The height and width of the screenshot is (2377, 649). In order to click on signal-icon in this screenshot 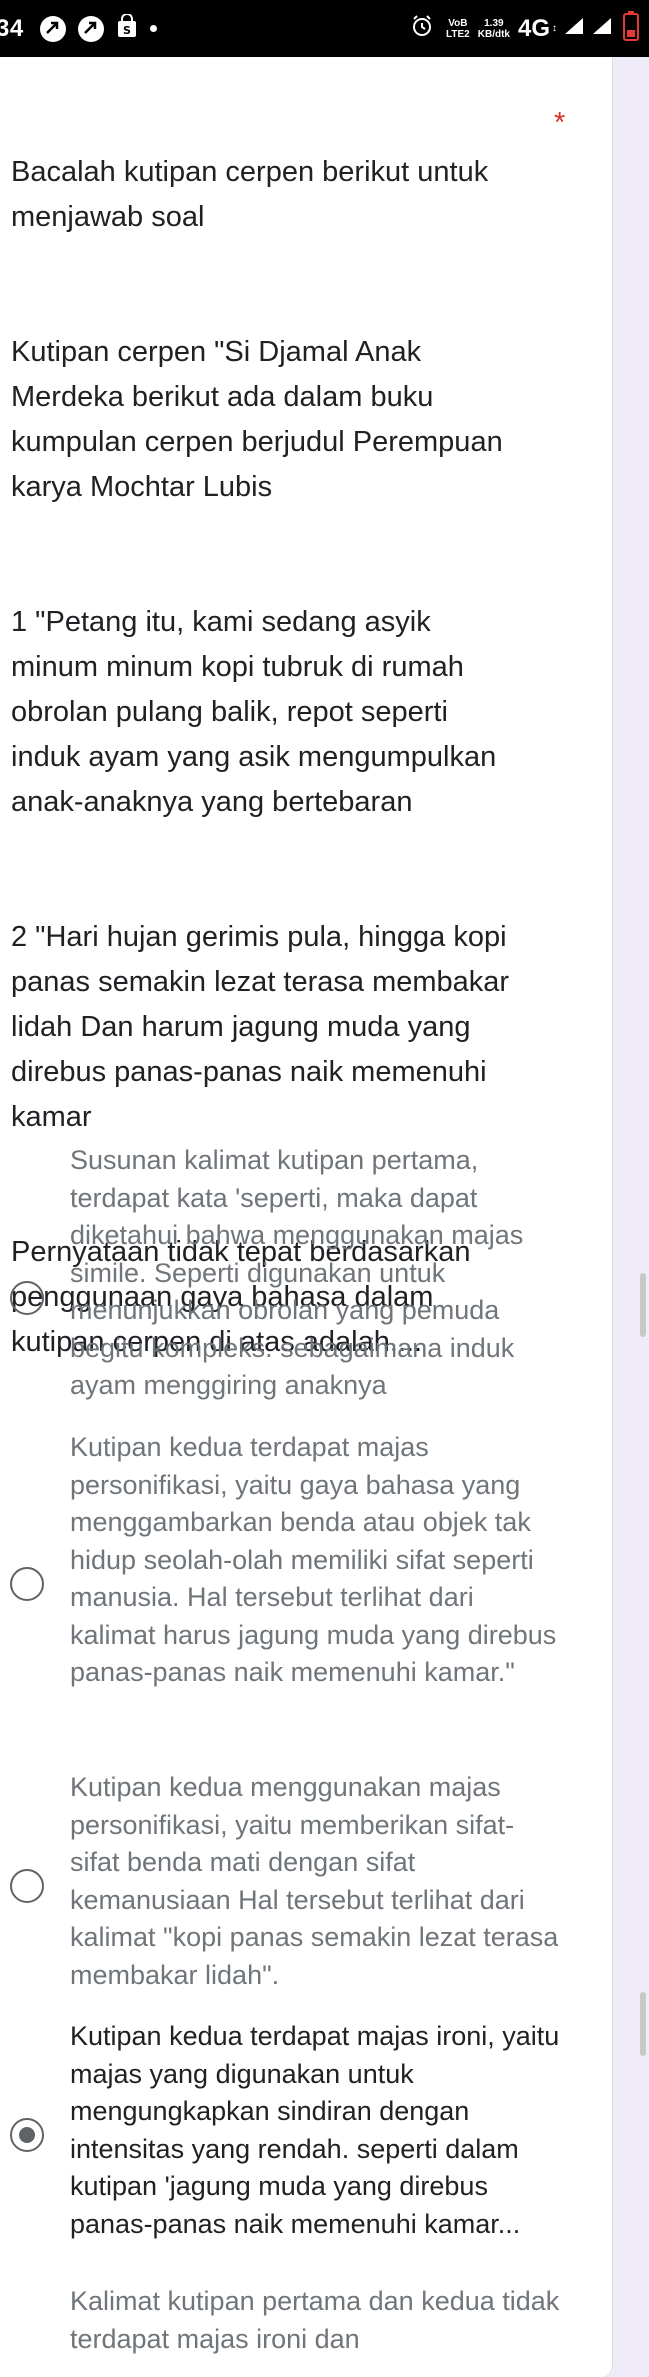, I will do `click(574, 28)`.